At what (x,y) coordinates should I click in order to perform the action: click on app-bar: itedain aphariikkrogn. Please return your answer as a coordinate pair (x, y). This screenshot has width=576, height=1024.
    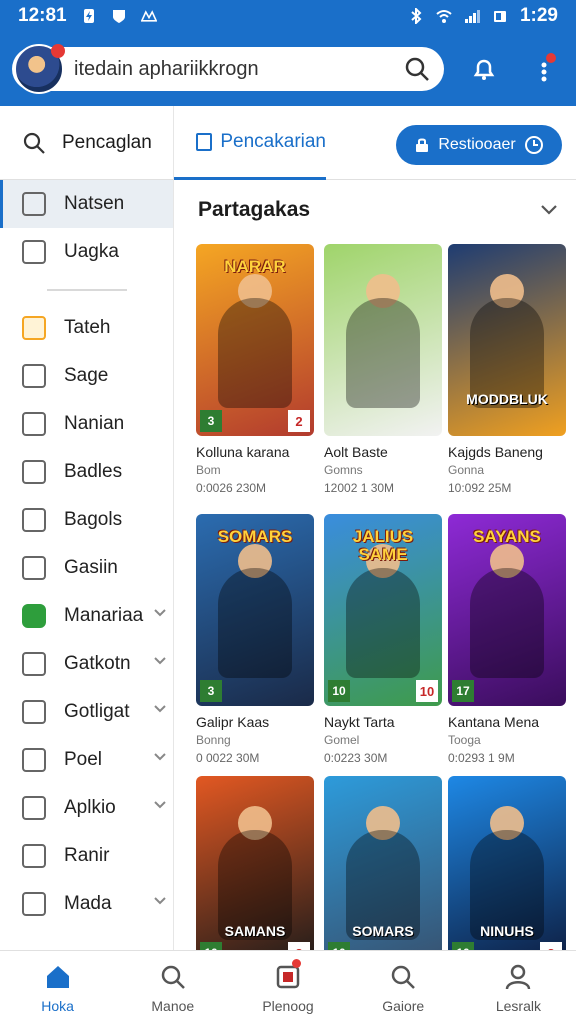
    Looking at the image, I should click on (288, 69).